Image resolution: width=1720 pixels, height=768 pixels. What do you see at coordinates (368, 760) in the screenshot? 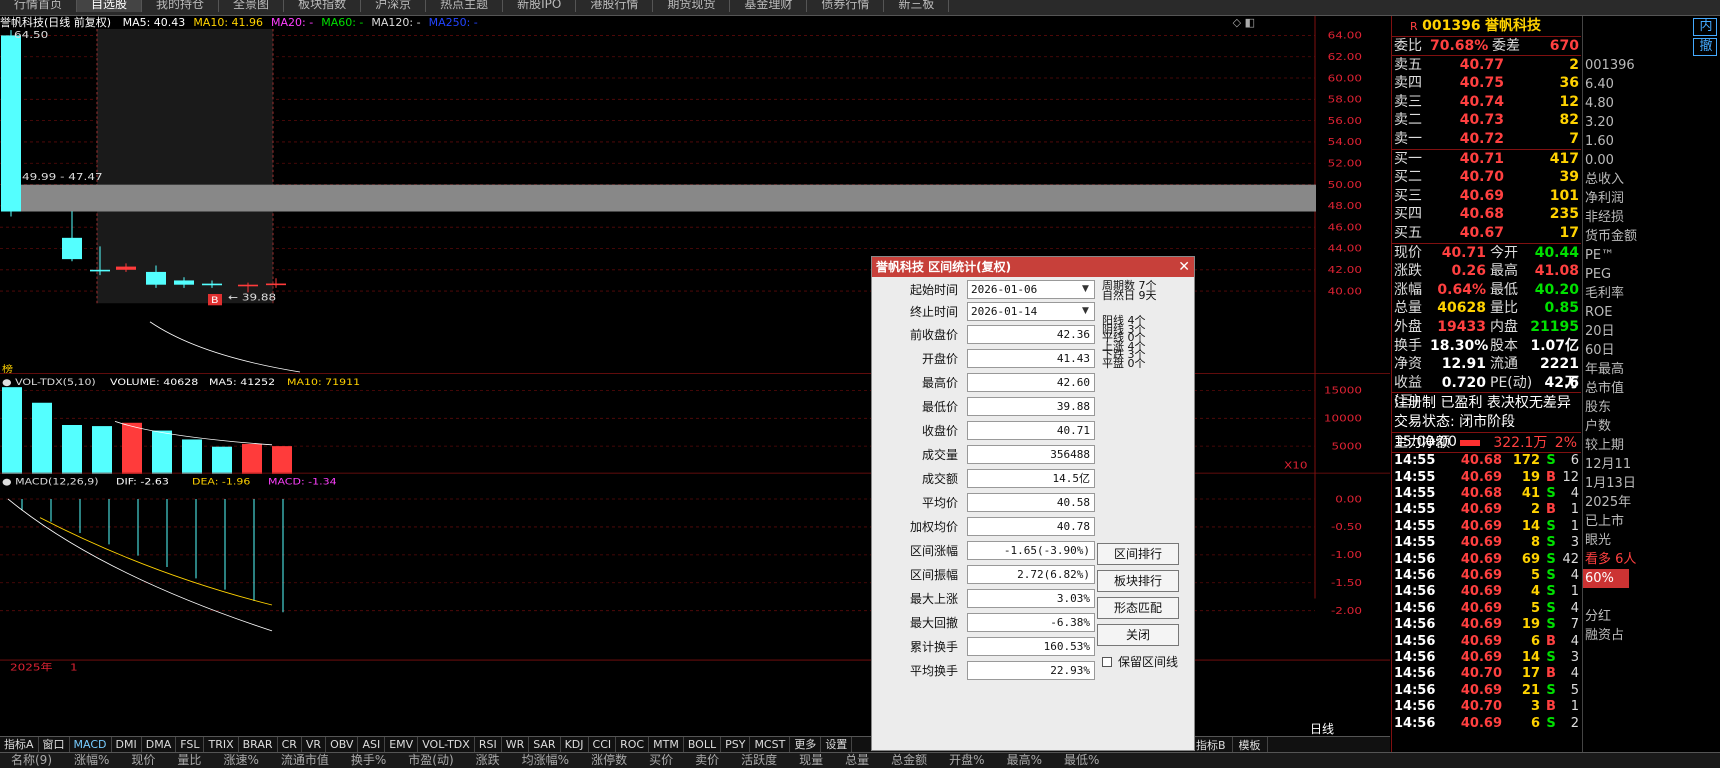
I see `column-header: 换手%` at bounding box center [368, 760].